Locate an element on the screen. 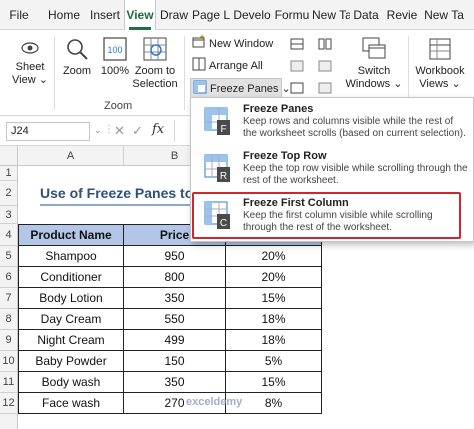 The width and height of the screenshot is (474, 429). row-header: 12 is located at coordinates (9, 403).